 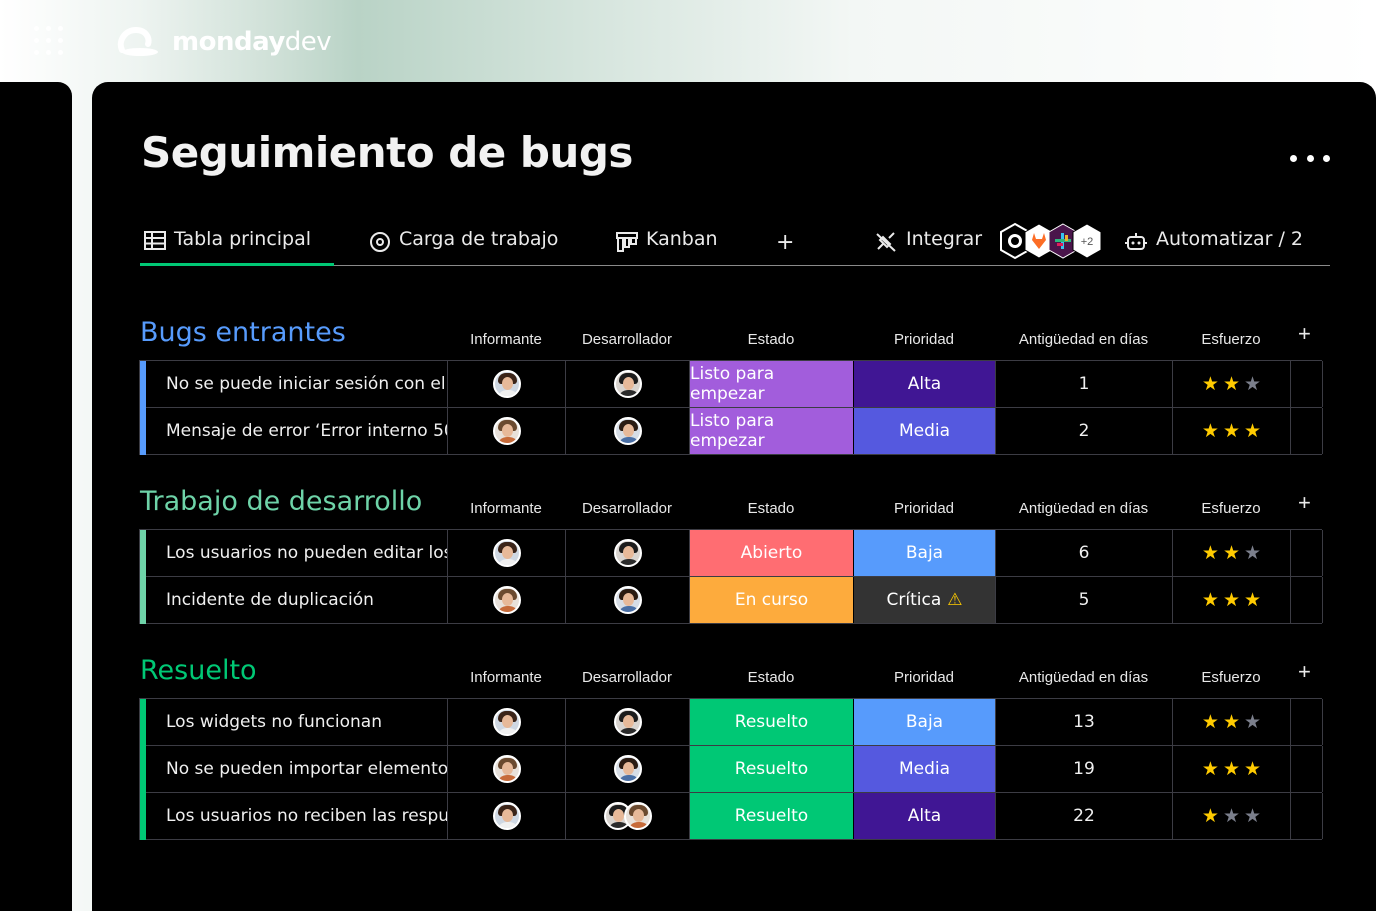 What do you see at coordinates (297, 600) in the screenshot?
I see `item-name: Incidente de duplicación` at bounding box center [297, 600].